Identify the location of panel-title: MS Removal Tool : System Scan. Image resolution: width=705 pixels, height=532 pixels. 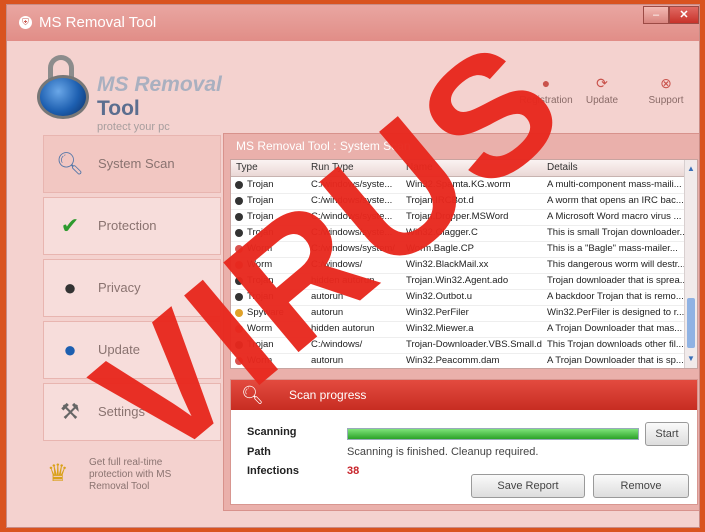
(323, 146).